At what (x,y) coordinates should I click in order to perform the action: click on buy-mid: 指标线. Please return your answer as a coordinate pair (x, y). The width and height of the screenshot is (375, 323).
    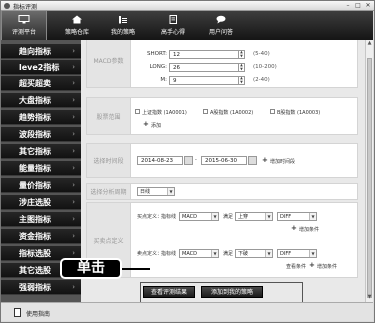
    Looking at the image, I should click on (169, 217).